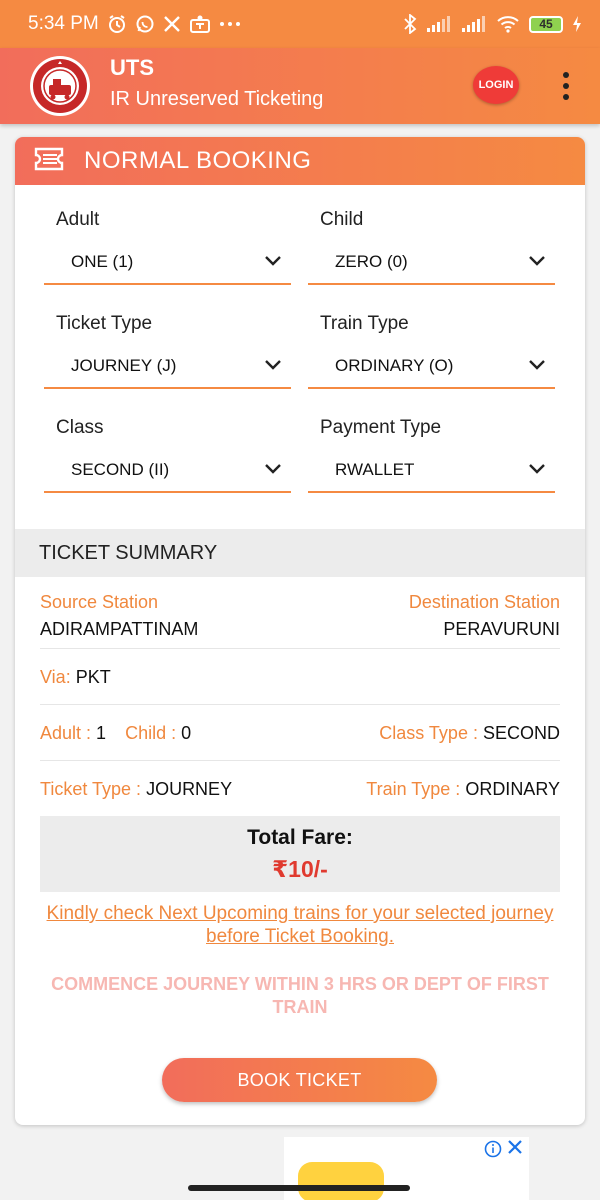 Image resolution: width=600 pixels, height=1200 pixels. Describe the element at coordinates (515, 1149) in the screenshot. I see `close-icon` at that location.